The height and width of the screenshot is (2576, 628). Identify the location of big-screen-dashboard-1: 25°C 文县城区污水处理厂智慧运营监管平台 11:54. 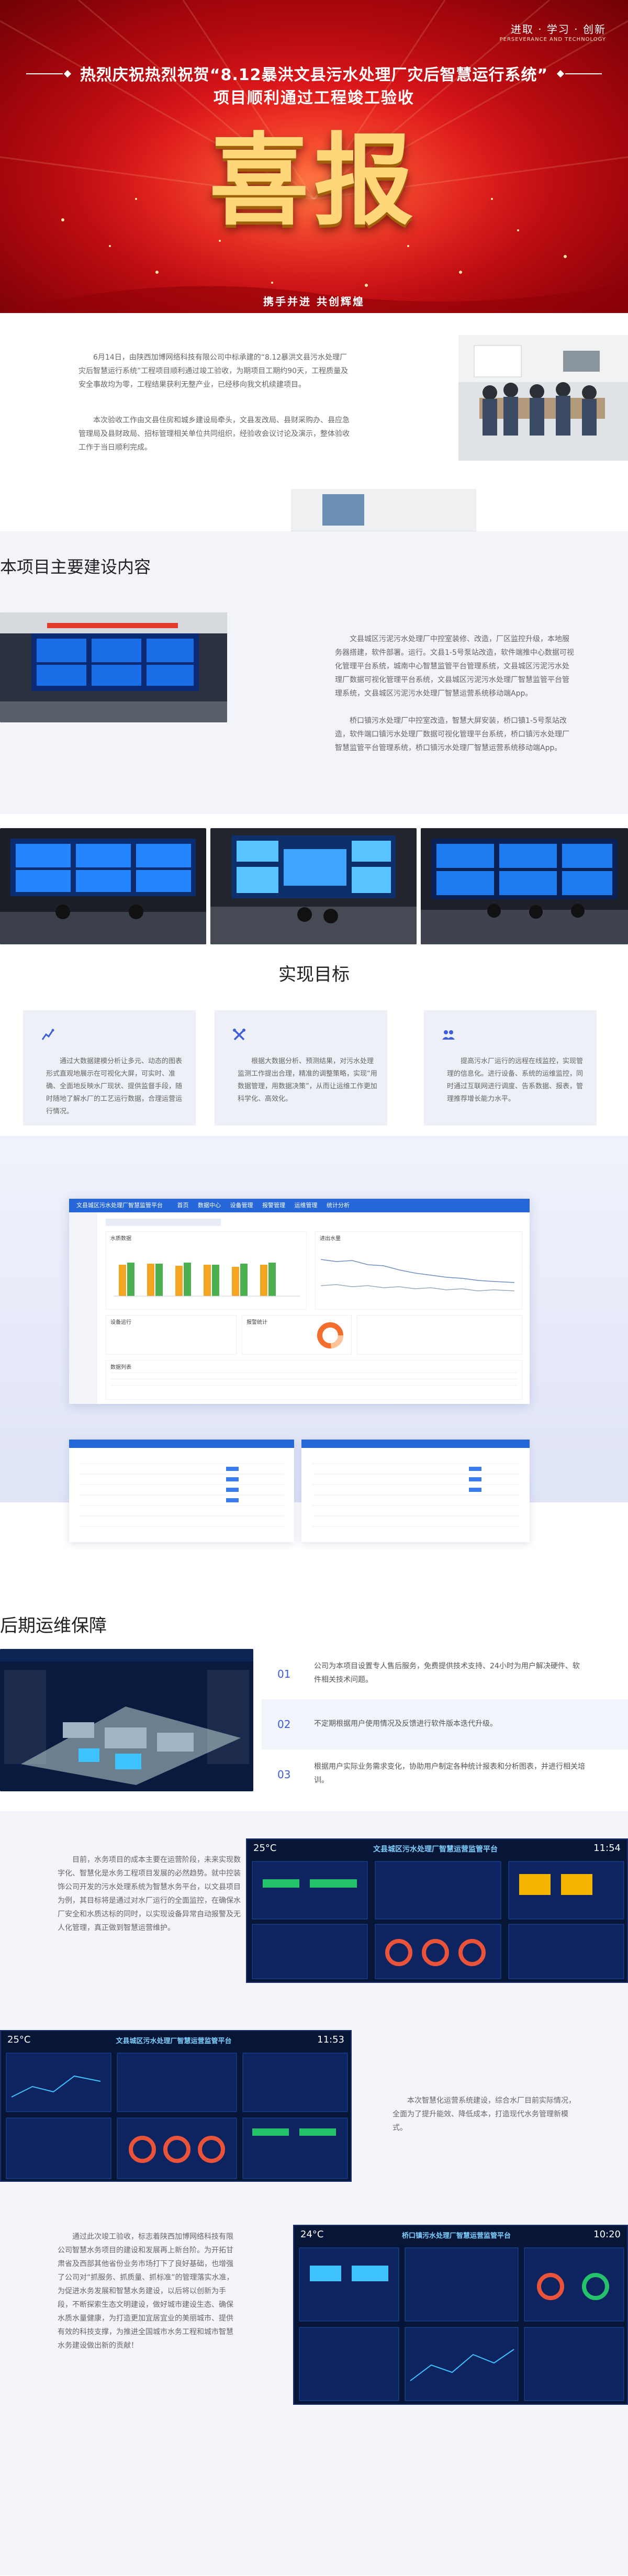
(437, 1910).